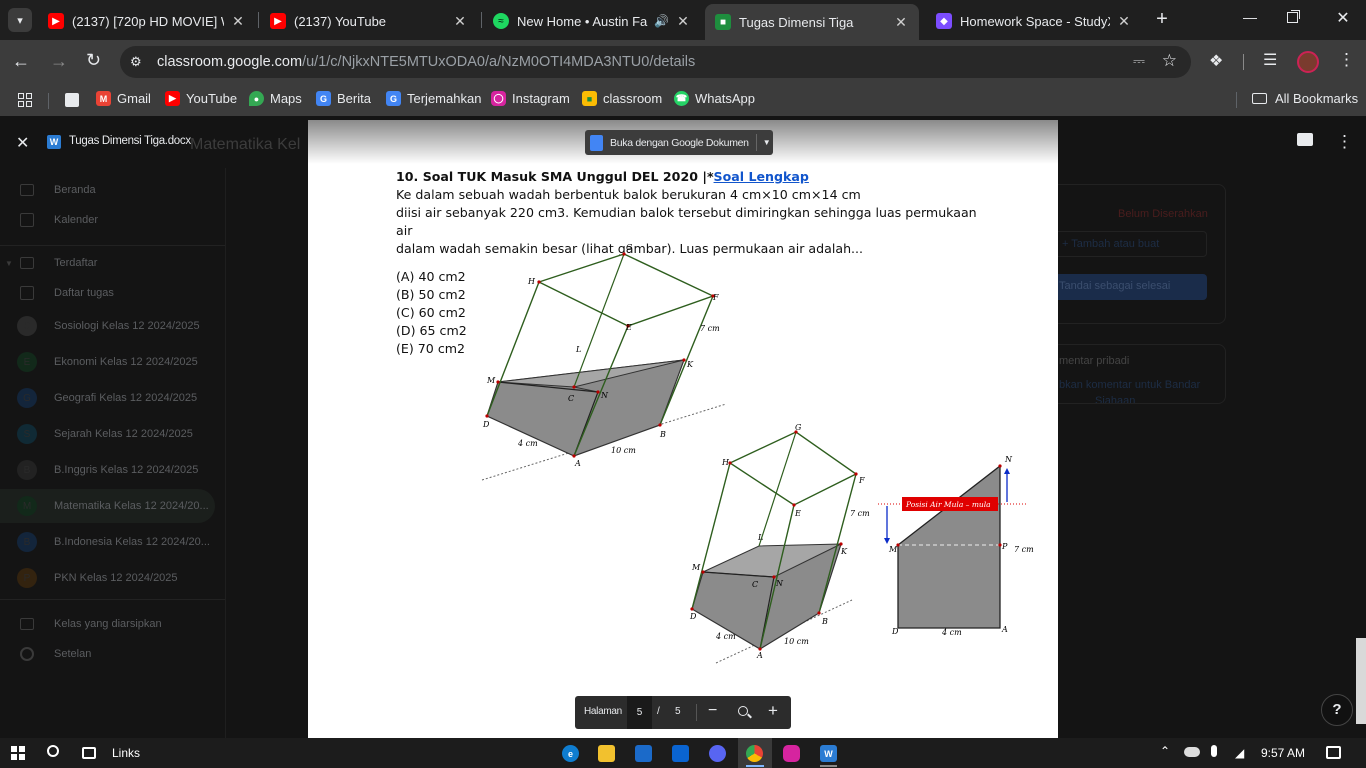 The height and width of the screenshot is (768, 1366). I want to click on instagram-icon: ◯, so click(498, 98).